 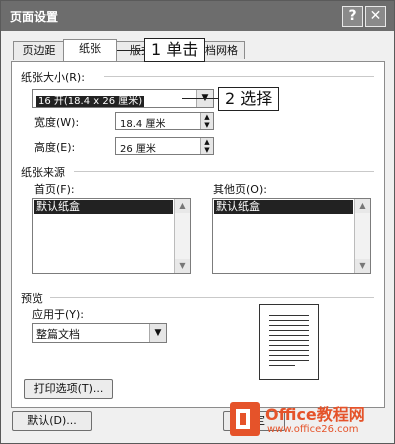 I want to click on first-page-label: 首页(F):, so click(x=54, y=189).